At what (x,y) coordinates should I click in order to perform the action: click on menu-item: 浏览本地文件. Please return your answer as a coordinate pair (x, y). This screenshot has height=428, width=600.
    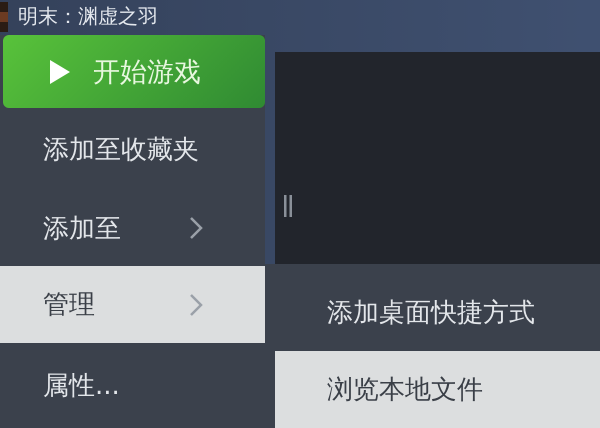
    Looking at the image, I should click on (437, 389).